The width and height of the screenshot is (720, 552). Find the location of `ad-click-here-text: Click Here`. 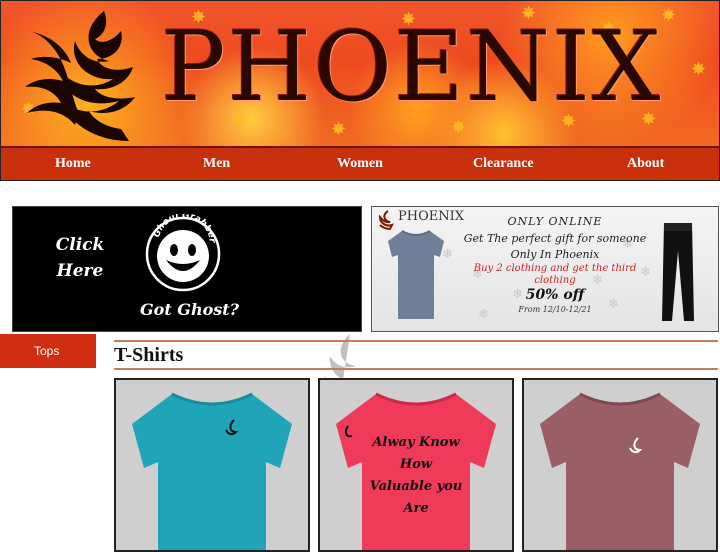

ad-click-here-text: Click Here is located at coordinates (80, 258).